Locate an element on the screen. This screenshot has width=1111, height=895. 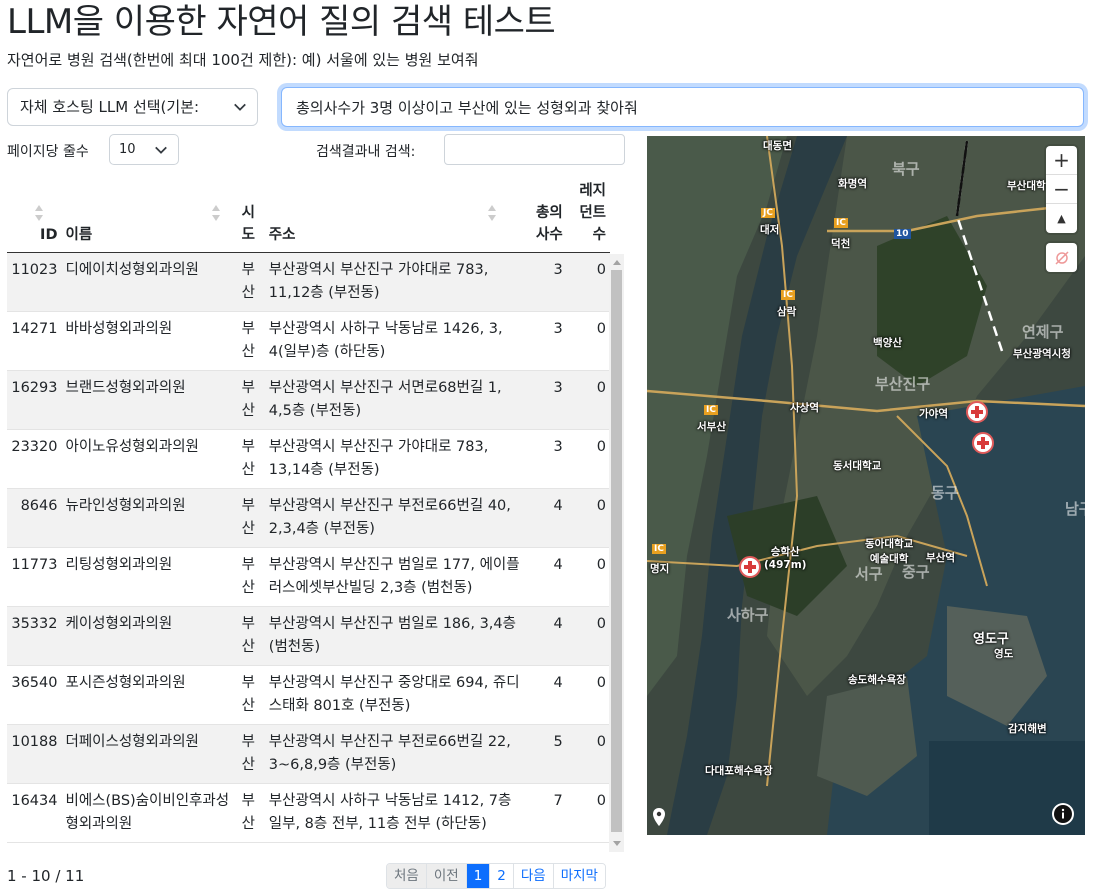
cell-name: 포시즌성형외과의원 is located at coordinates (125, 682).